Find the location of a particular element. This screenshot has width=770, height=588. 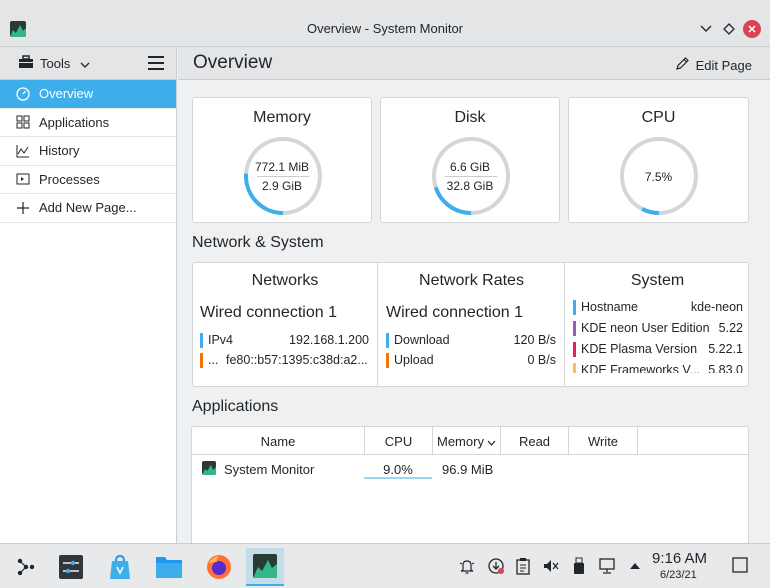

cpu-usage-bar is located at coordinates (398, 478).